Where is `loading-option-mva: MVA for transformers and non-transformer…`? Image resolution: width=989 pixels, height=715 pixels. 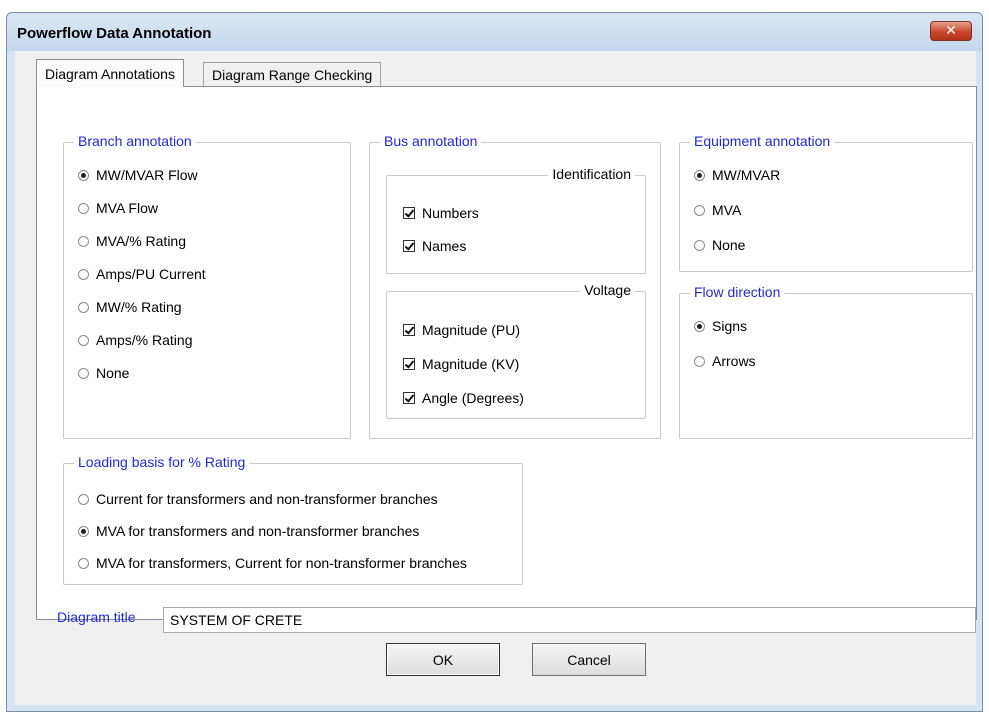 loading-option-mva: MVA for transformers and non-transformer… is located at coordinates (248, 531).